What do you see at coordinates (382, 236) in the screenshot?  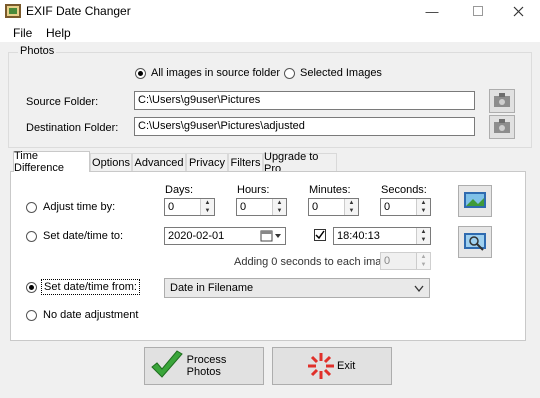 I see `time-stepper: 18:40:13 ▲ ▼` at bounding box center [382, 236].